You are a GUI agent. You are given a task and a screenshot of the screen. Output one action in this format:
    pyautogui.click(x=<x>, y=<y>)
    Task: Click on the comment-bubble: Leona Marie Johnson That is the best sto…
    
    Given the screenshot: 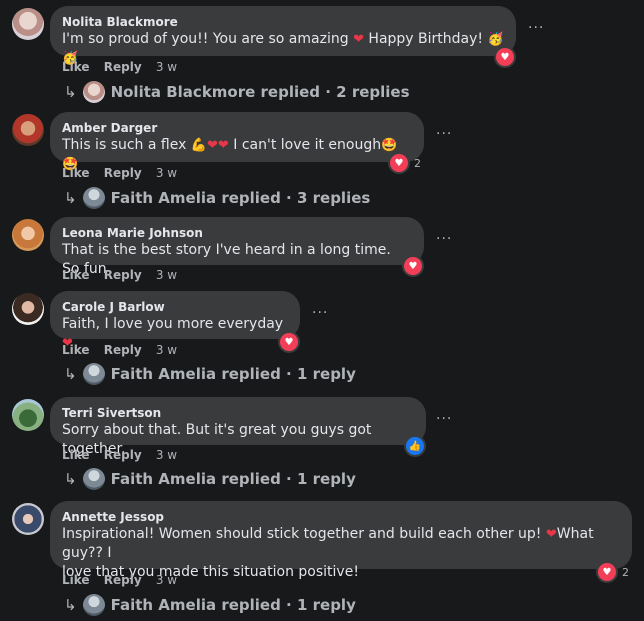 What is the action you would take?
    pyautogui.click(x=237, y=247)
    